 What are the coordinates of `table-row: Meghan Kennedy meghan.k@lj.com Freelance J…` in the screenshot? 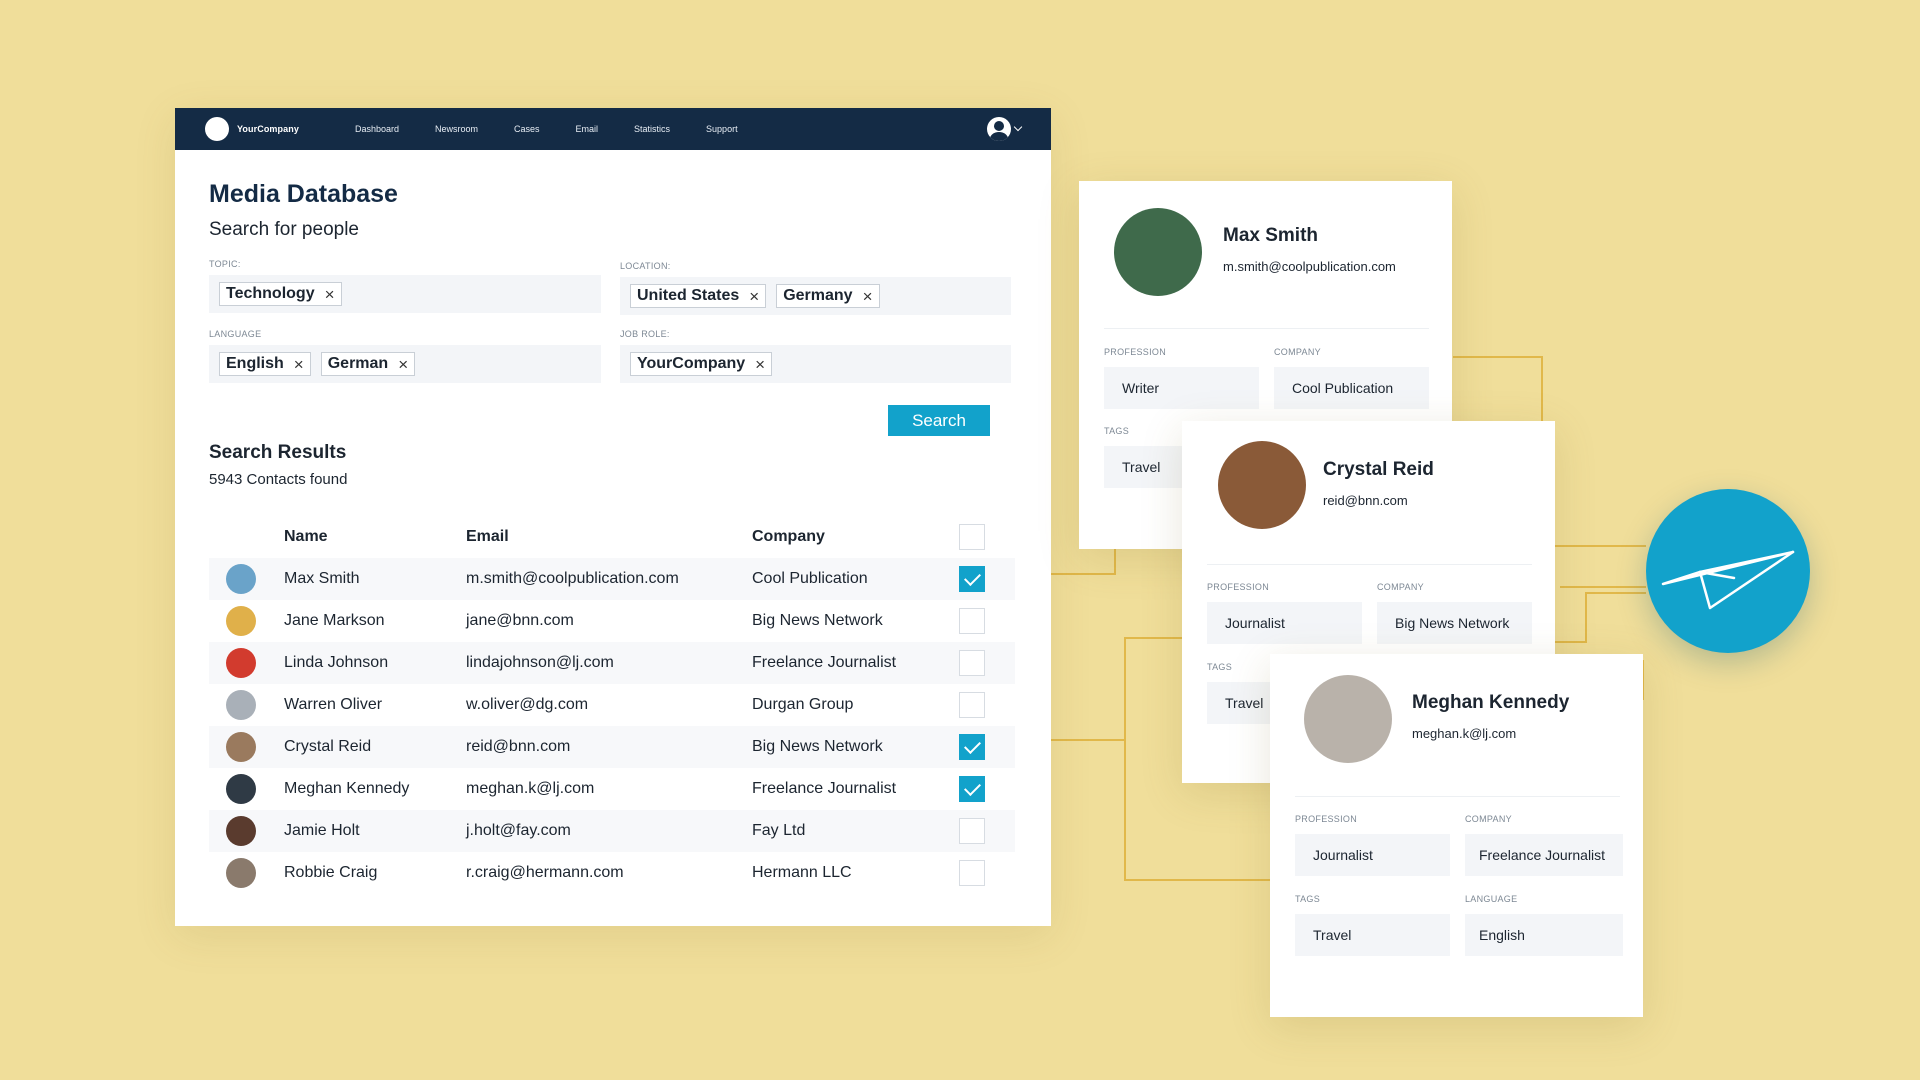 It's located at (612, 789).